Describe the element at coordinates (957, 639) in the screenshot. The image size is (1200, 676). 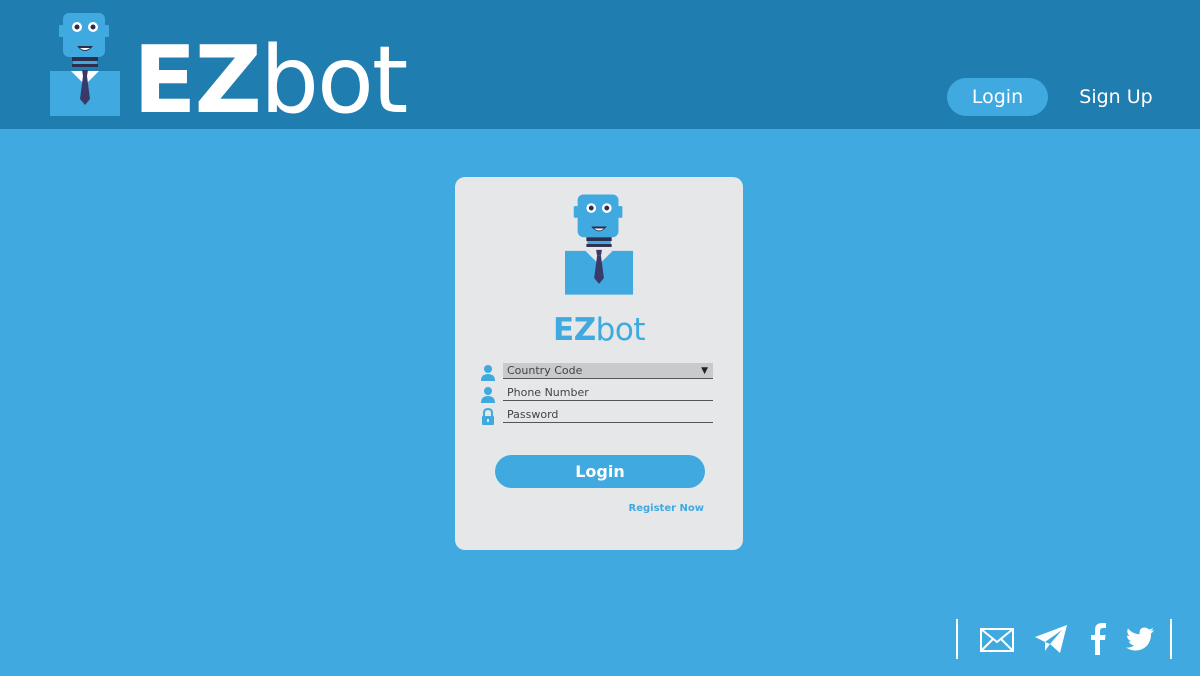
I see `social-divider-left` at that location.